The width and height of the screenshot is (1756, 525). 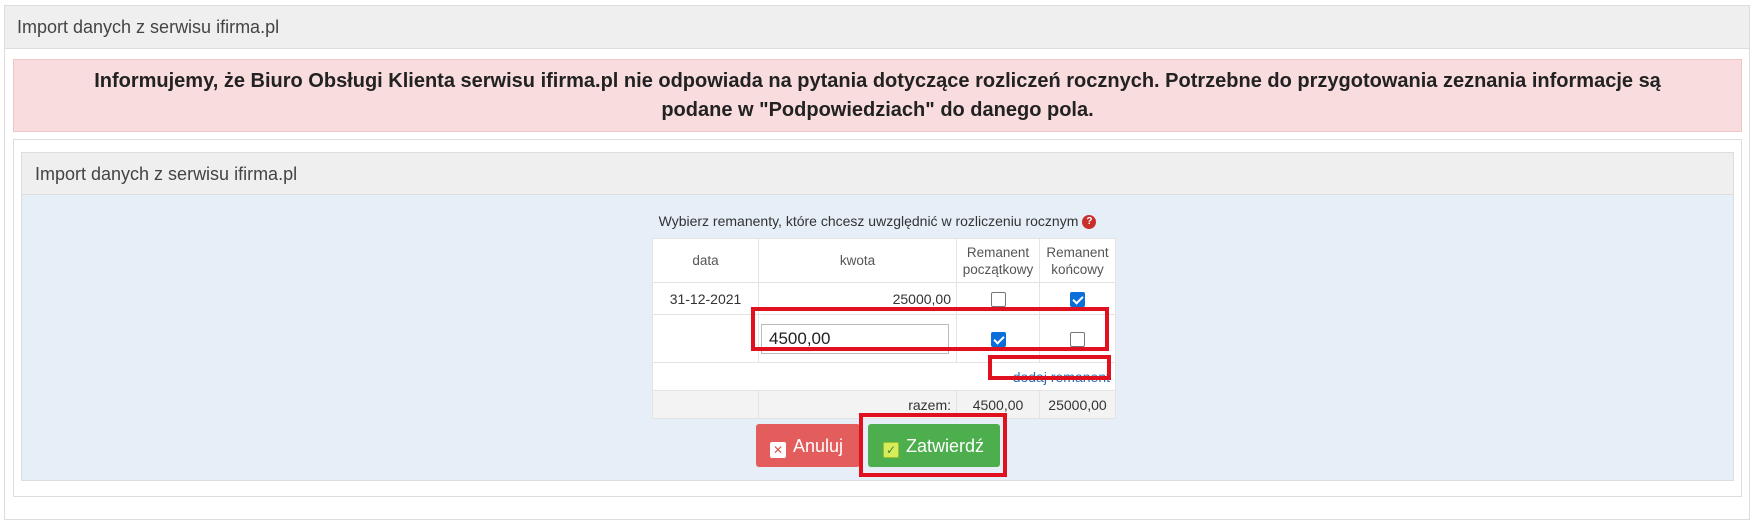 What do you see at coordinates (1077, 404) in the screenshot?
I see `total-closing: 25000,00` at bounding box center [1077, 404].